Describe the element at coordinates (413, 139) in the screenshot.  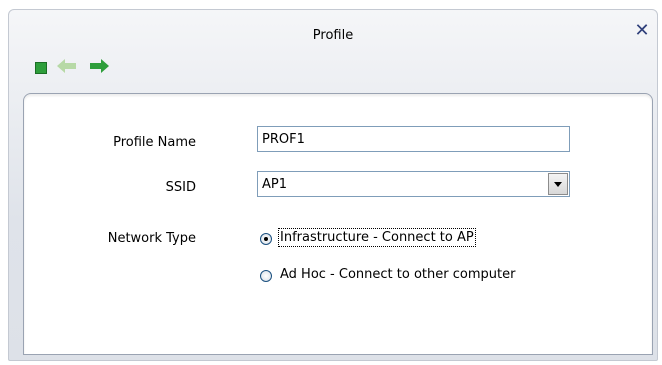
I see `profile-name-input: PROF1` at that location.